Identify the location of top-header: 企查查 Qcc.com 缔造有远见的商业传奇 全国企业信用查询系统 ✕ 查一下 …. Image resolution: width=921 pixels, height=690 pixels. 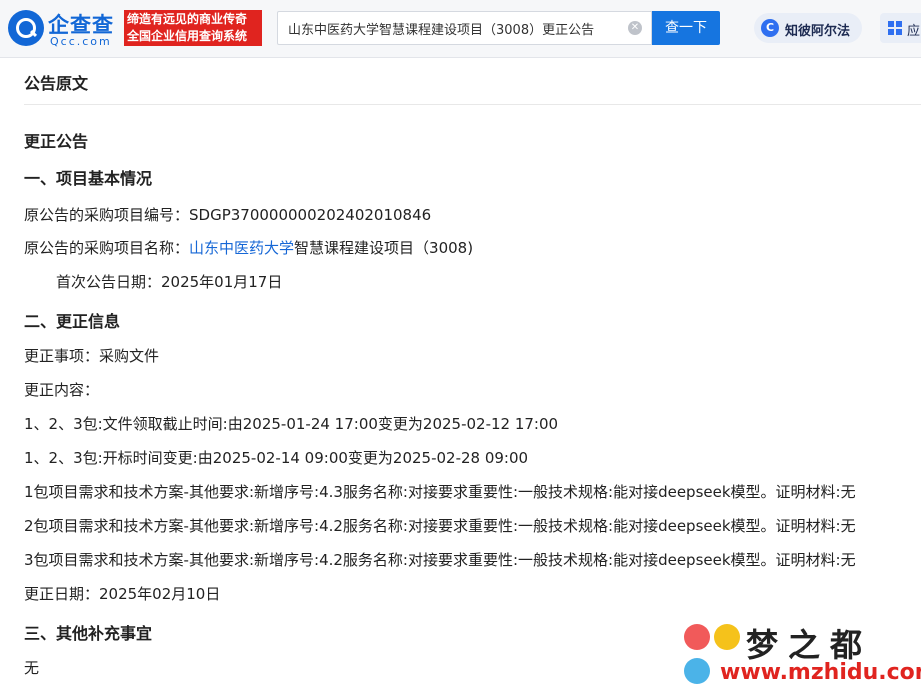
(460, 29).